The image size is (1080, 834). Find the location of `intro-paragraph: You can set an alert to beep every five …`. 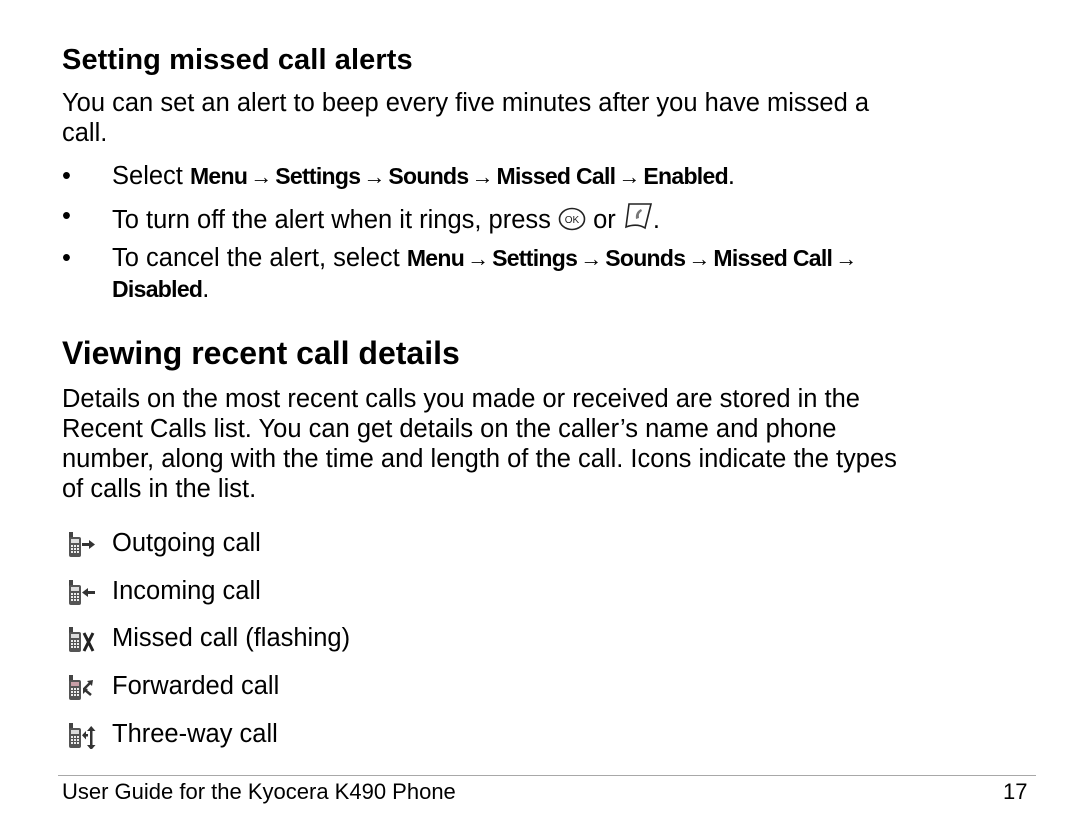

intro-paragraph: You can set an alert to beep every five … is located at coordinates (552, 118).